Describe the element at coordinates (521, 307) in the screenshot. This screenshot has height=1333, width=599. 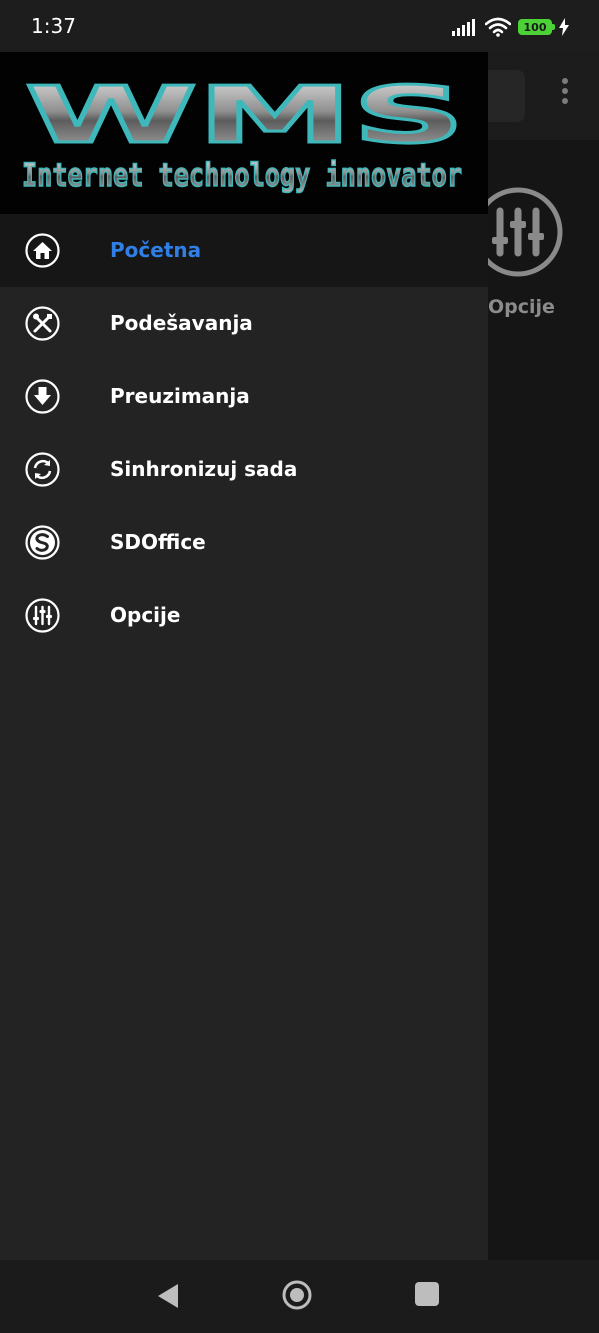
I see `background-tile-label: Opcije` at that location.